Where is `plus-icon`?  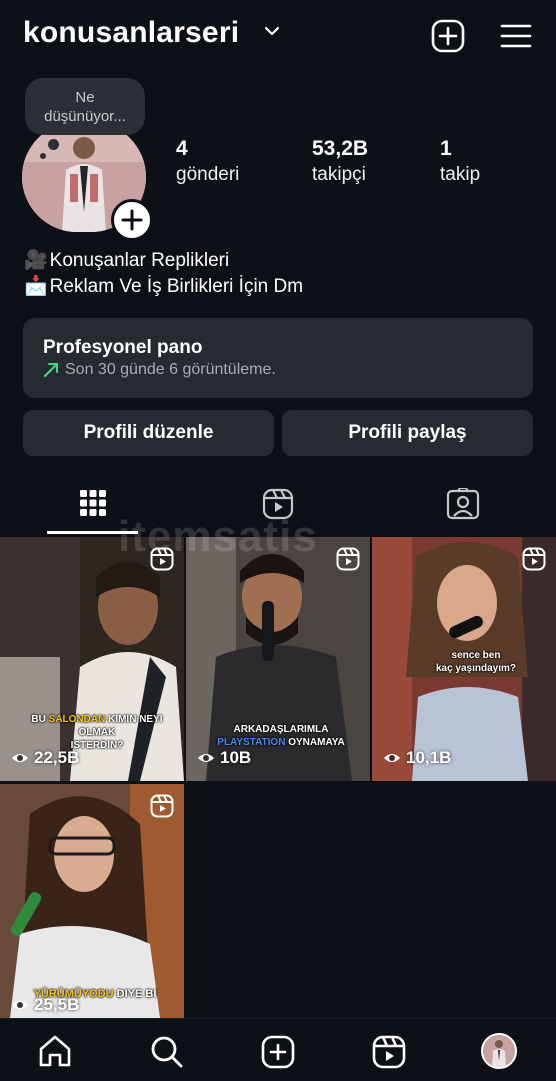
plus-icon is located at coordinates (132, 220).